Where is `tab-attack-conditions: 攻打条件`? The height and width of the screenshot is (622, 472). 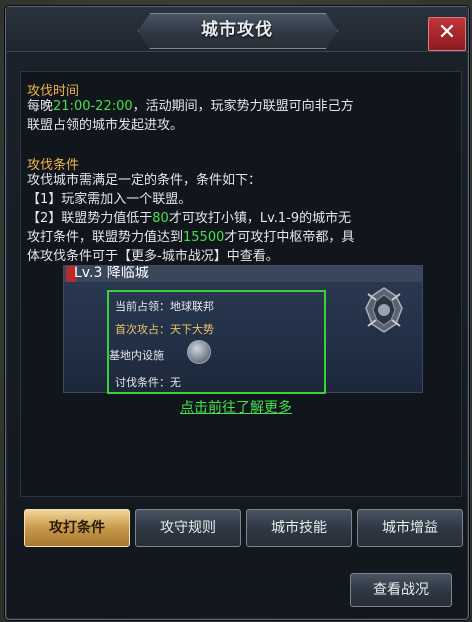 tab-attack-conditions: 攻打条件 is located at coordinates (77, 528).